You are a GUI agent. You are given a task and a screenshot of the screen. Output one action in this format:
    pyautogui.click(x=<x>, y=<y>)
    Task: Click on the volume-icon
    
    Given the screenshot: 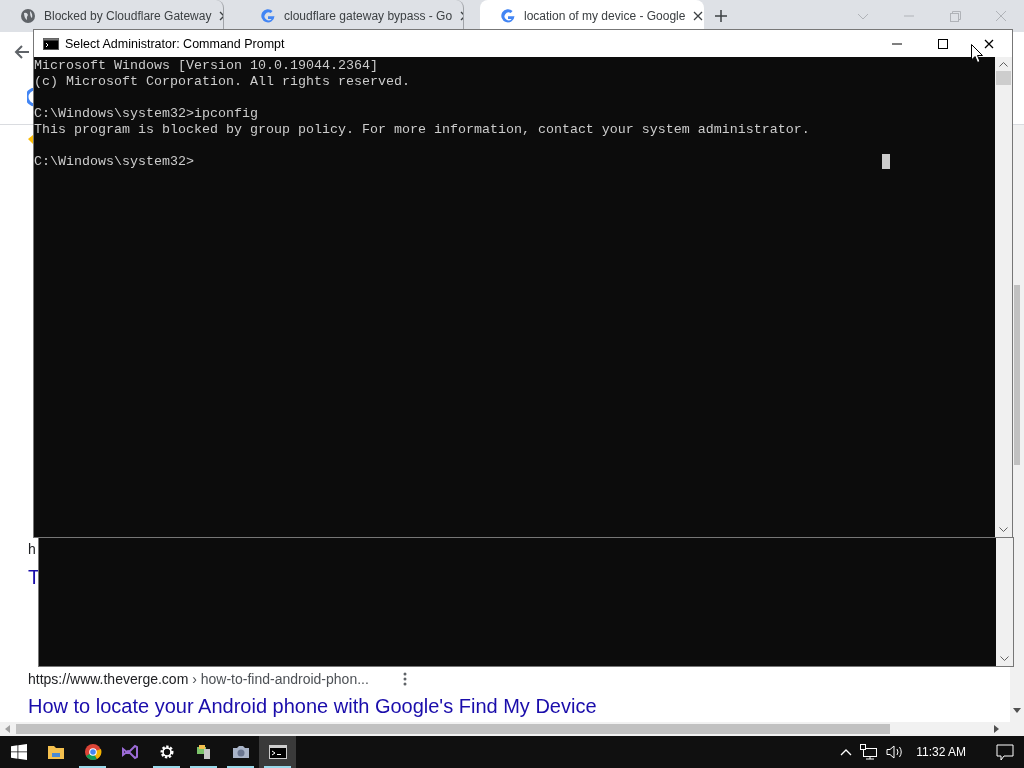 What is the action you would take?
    pyautogui.click(x=895, y=752)
    